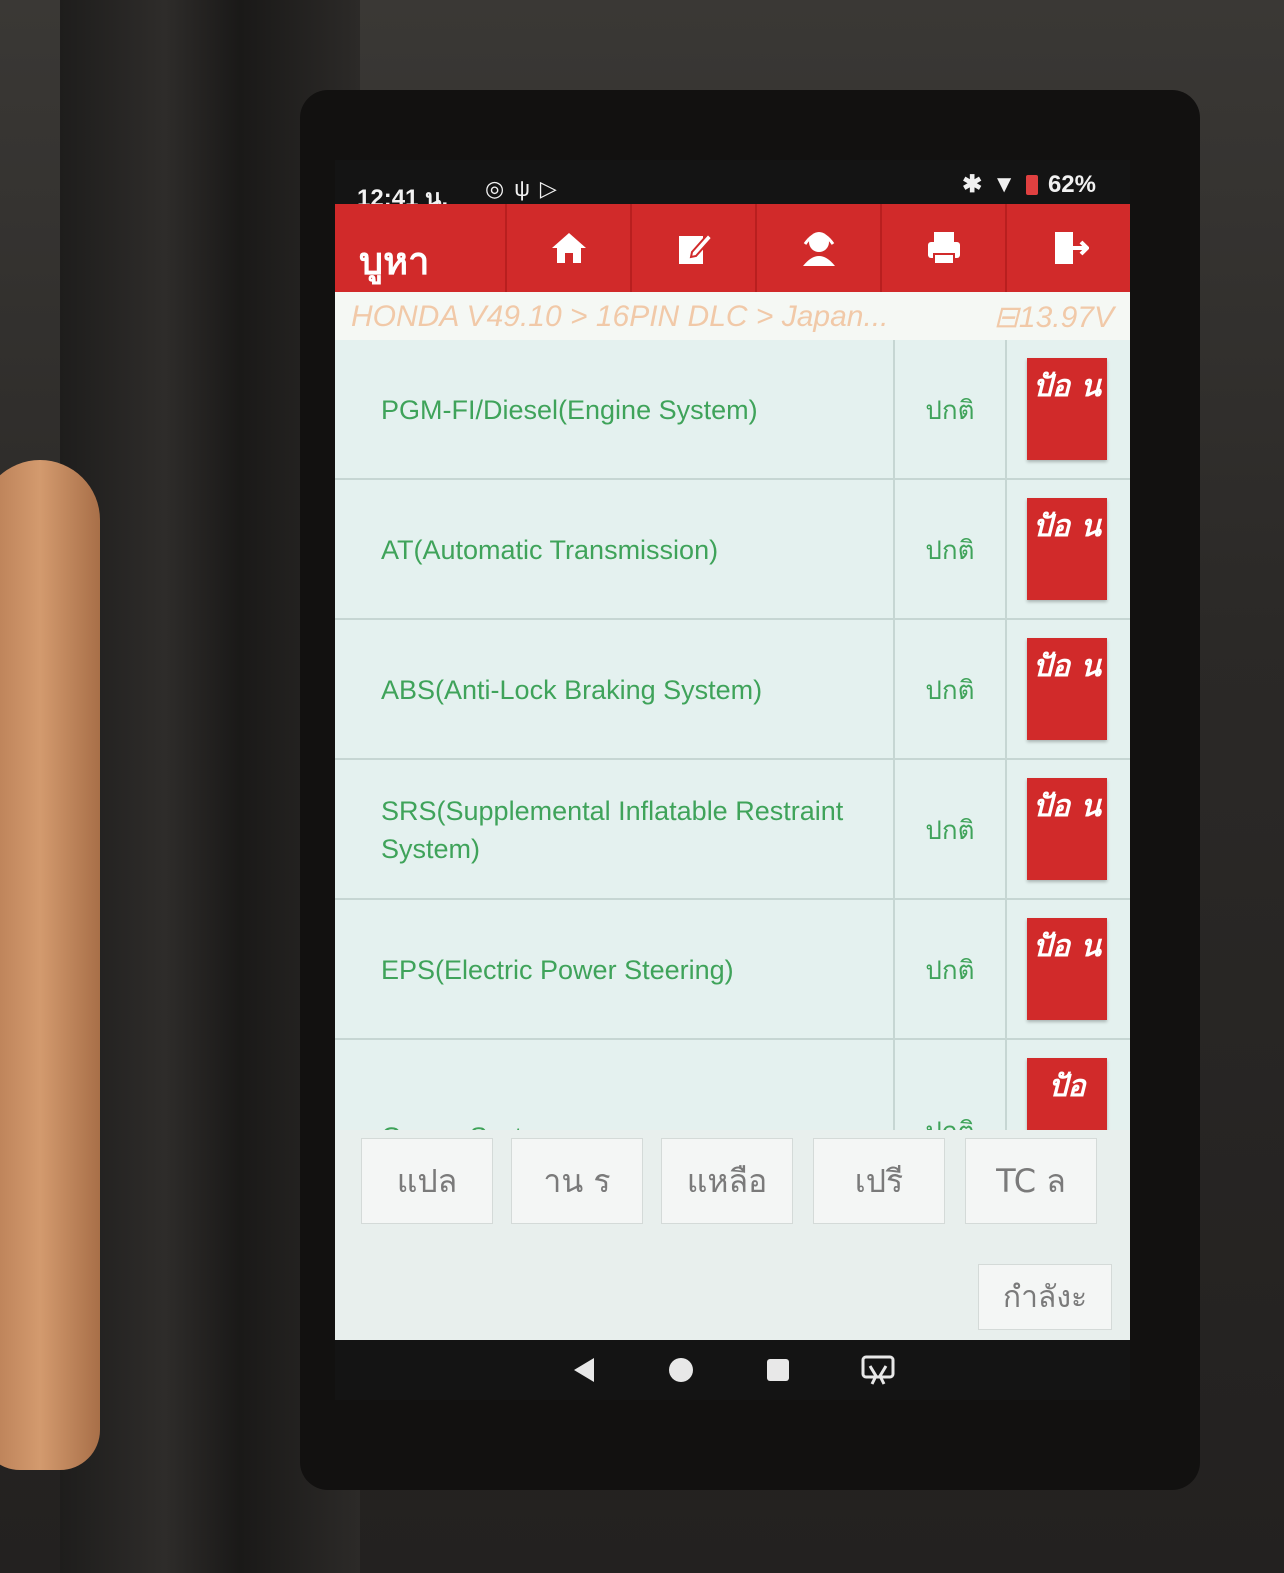 Image resolution: width=1284 pixels, height=1573 pixels. Describe the element at coordinates (1066, 317) in the screenshot. I see `voltage-value: 13.97V` at that location.